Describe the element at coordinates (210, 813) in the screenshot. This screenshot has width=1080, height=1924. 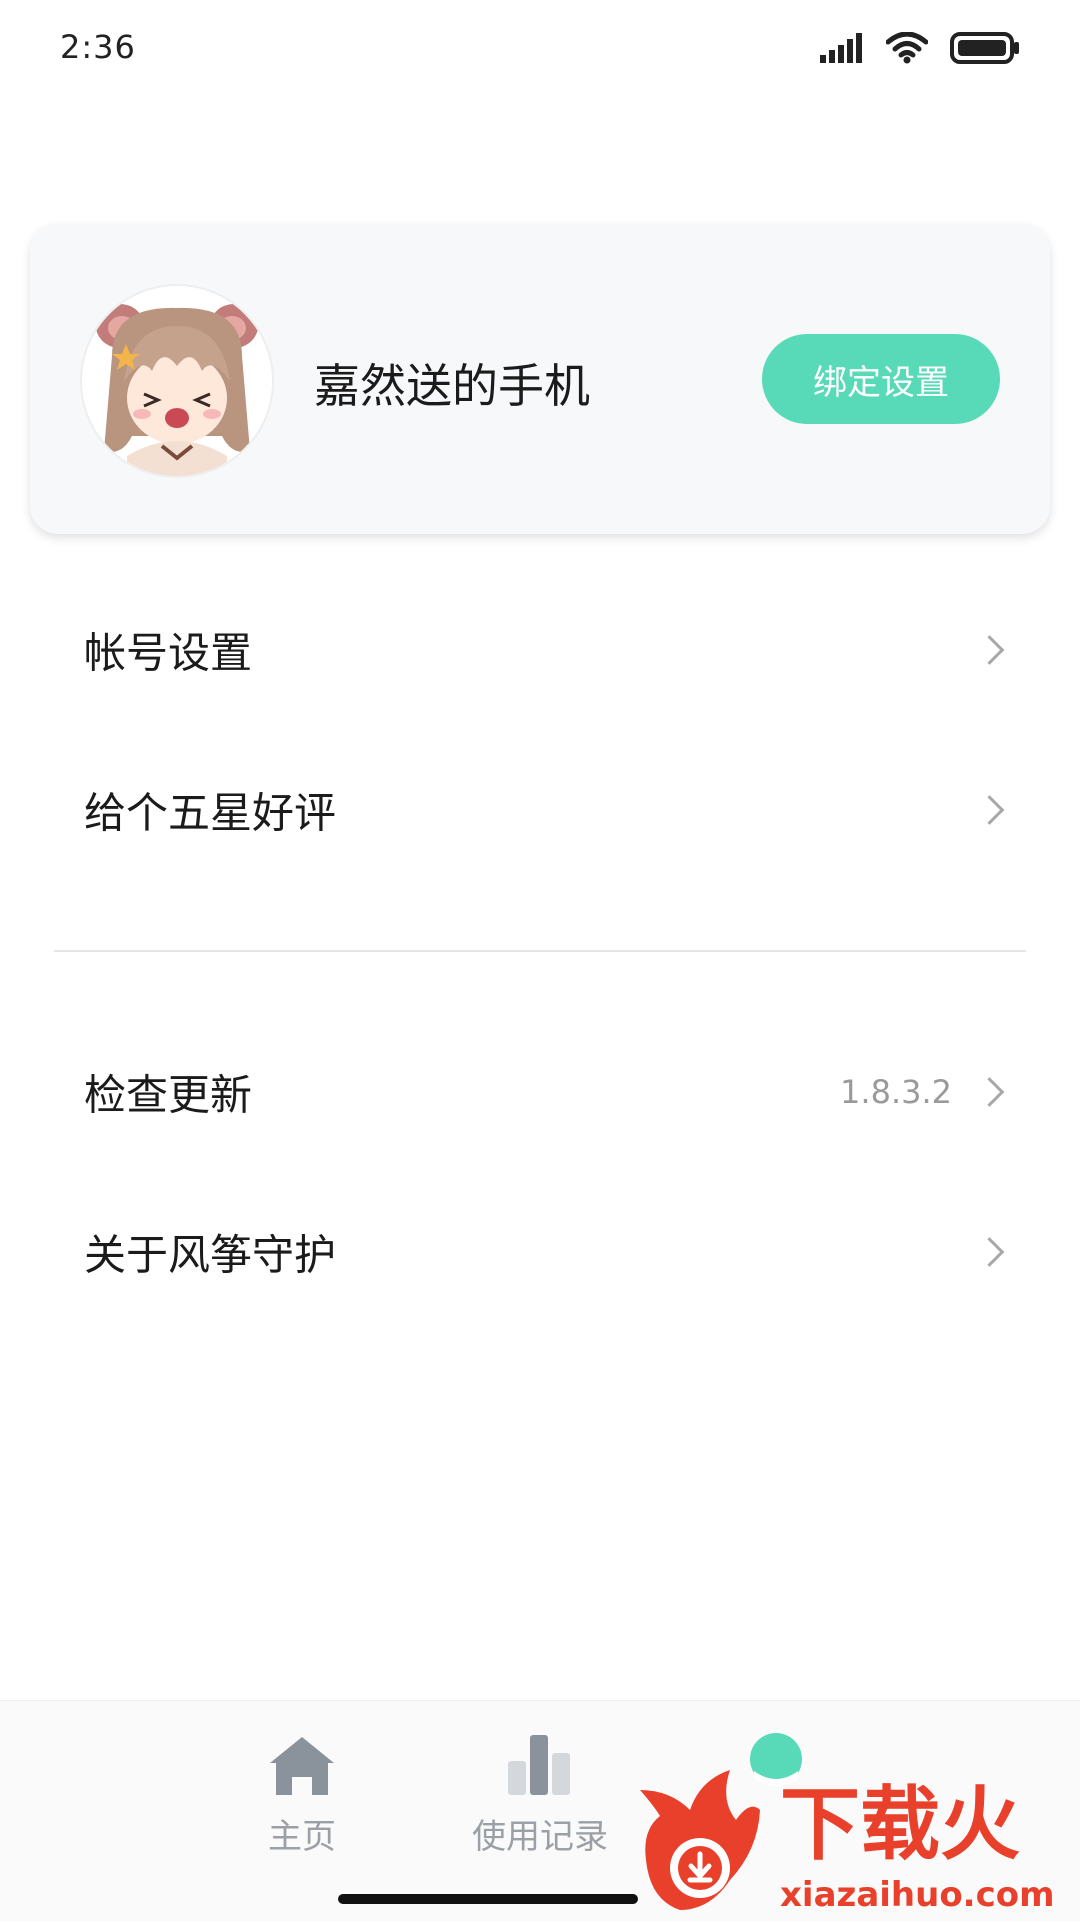
I see `menu-item-label: 给个五星好评` at that location.